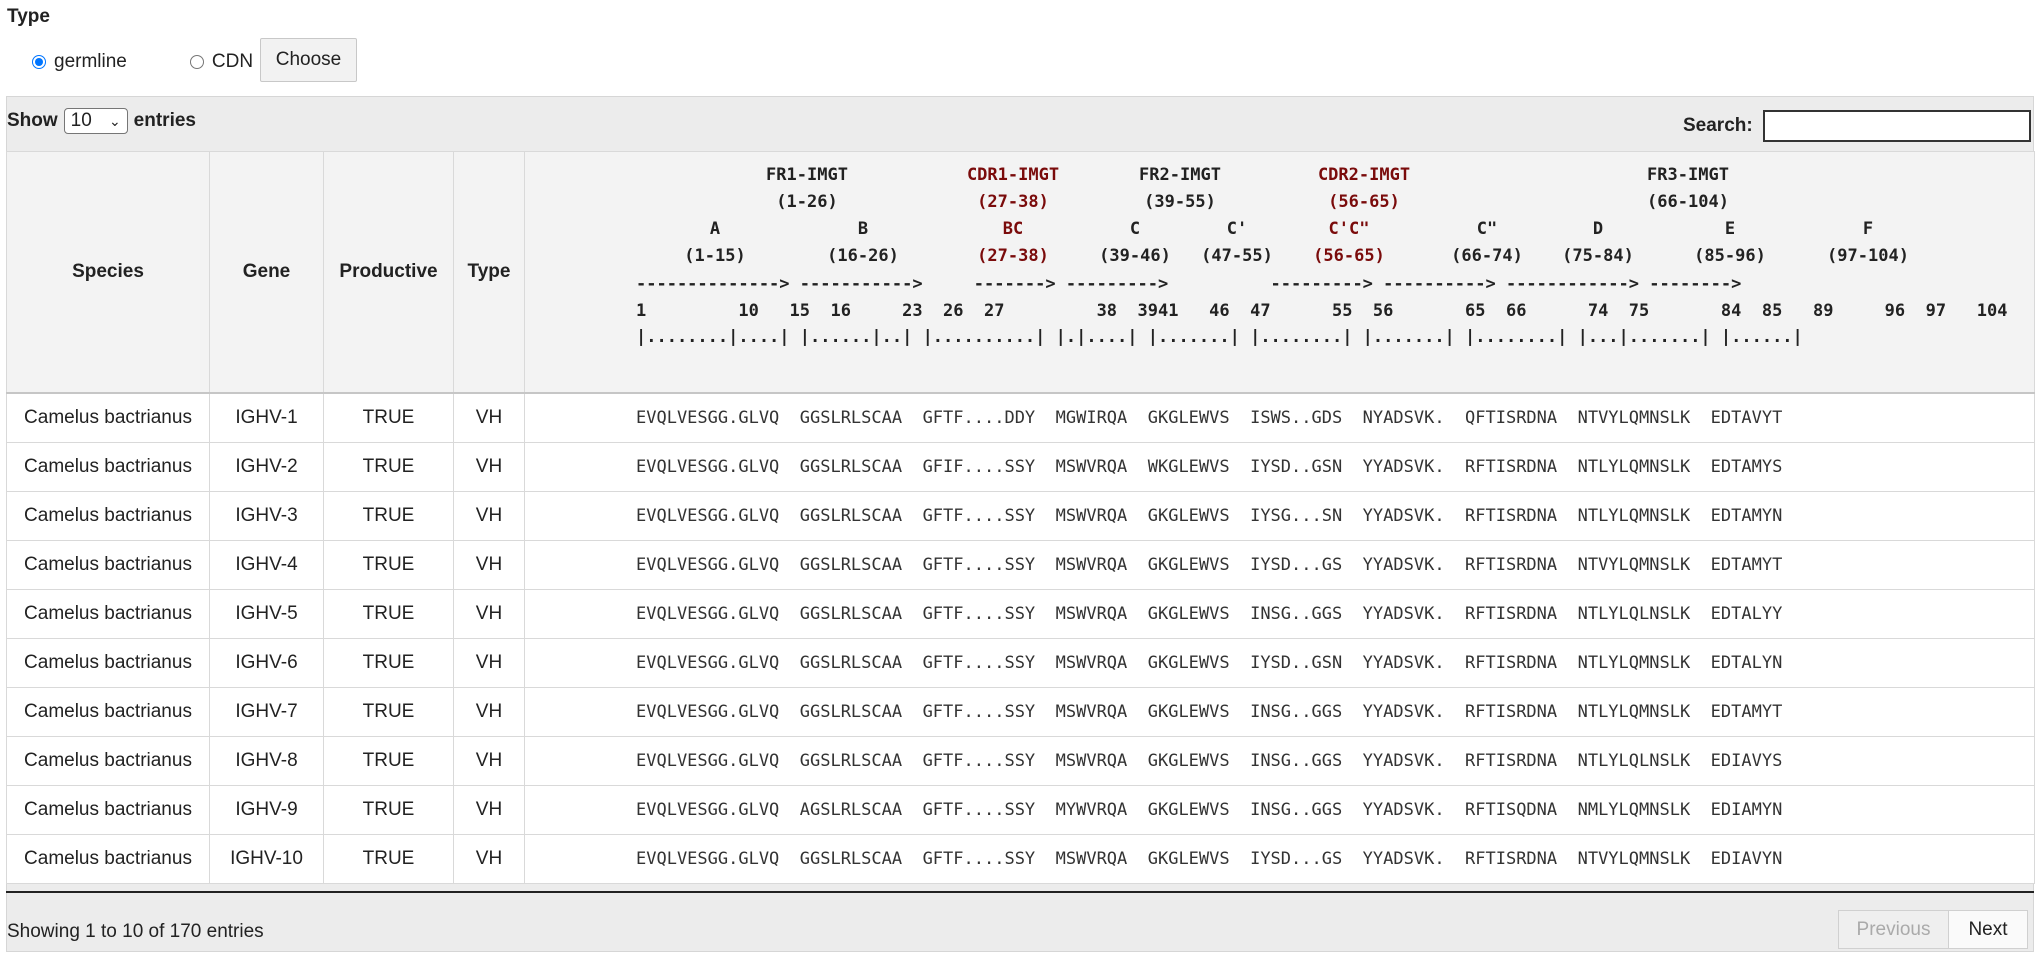 The height and width of the screenshot is (955, 2038). What do you see at coordinates (1349, 242) in the screenshot?
I see `strand-c-prime-c-double-prime: C'C" (56-65)` at bounding box center [1349, 242].